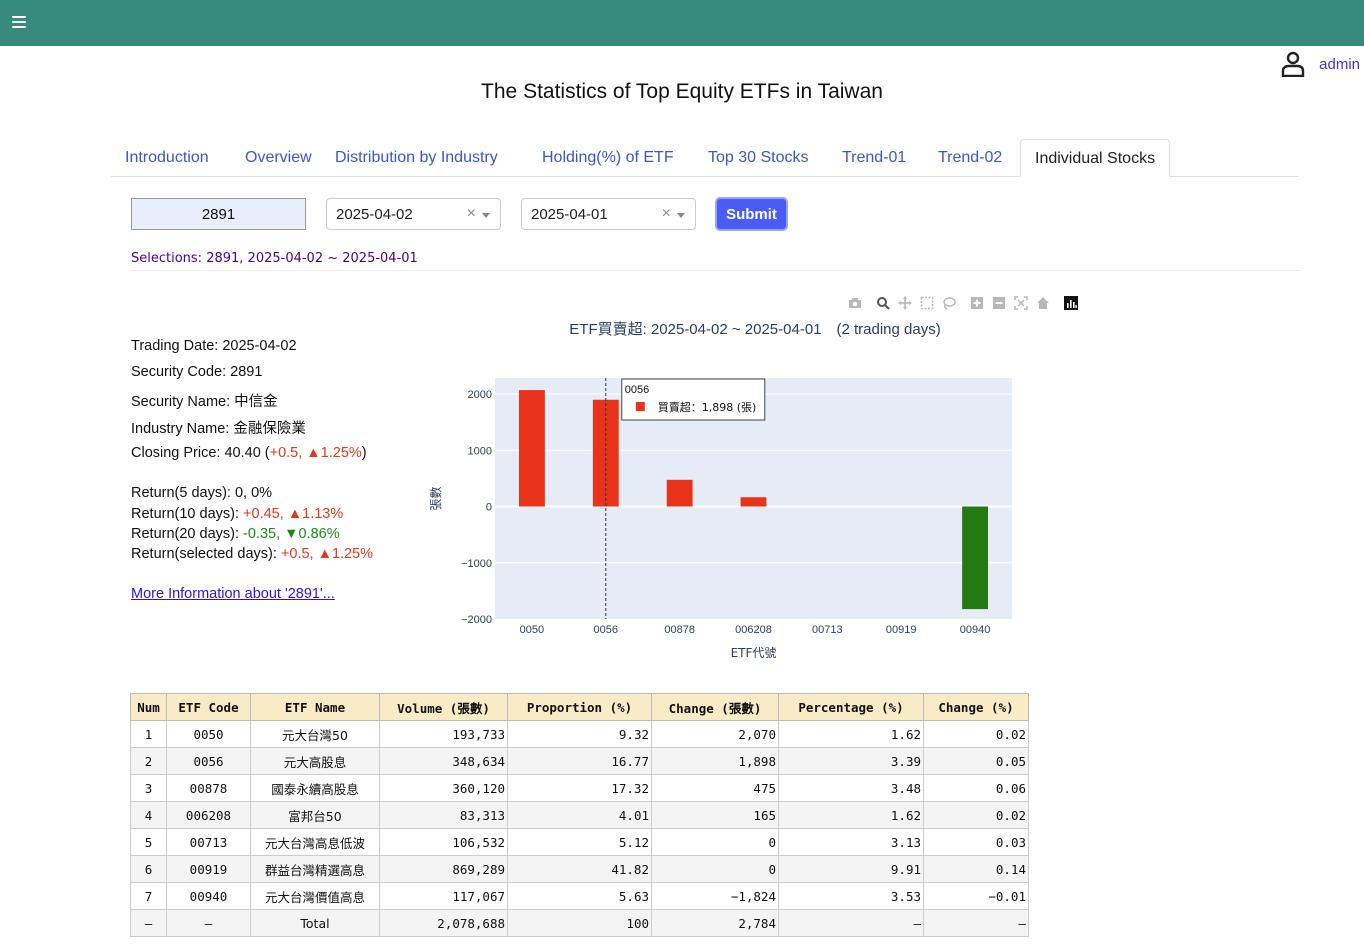 The width and height of the screenshot is (1364, 949). What do you see at coordinates (148, 815) in the screenshot?
I see `table-cell-num: 4` at bounding box center [148, 815].